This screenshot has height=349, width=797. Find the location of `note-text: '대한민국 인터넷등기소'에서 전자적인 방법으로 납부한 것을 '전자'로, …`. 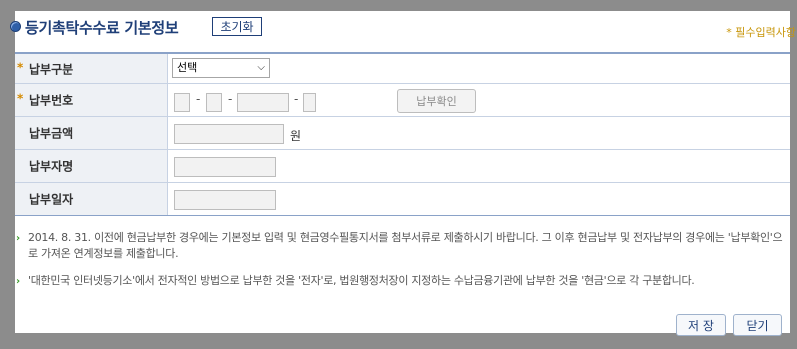

note-text: '대한민국 인터넷등기소'에서 전자적인 방법으로 납부한 것을 '전자'로, … is located at coordinates (361, 280).